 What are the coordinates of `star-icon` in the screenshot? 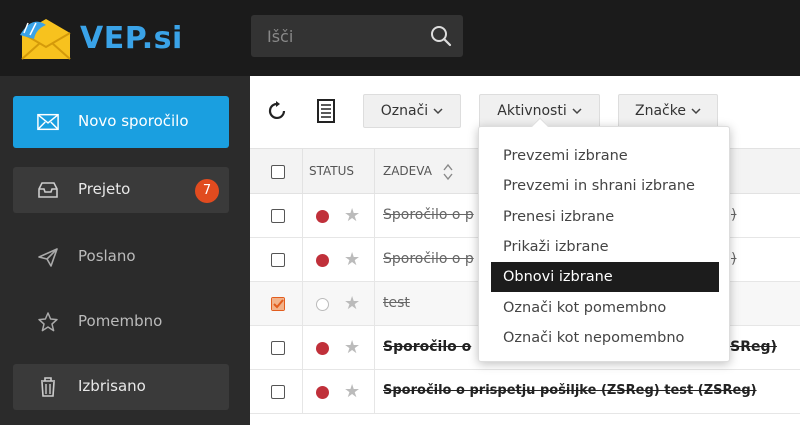 It's located at (48, 322).